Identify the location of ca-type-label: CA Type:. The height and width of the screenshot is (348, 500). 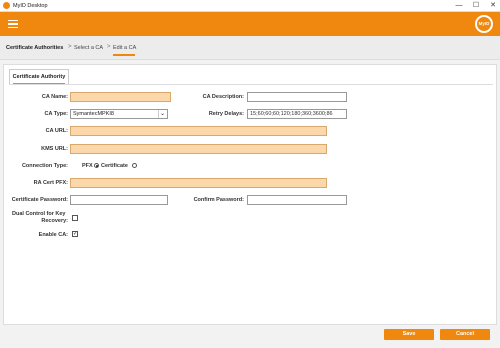
(56, 114).